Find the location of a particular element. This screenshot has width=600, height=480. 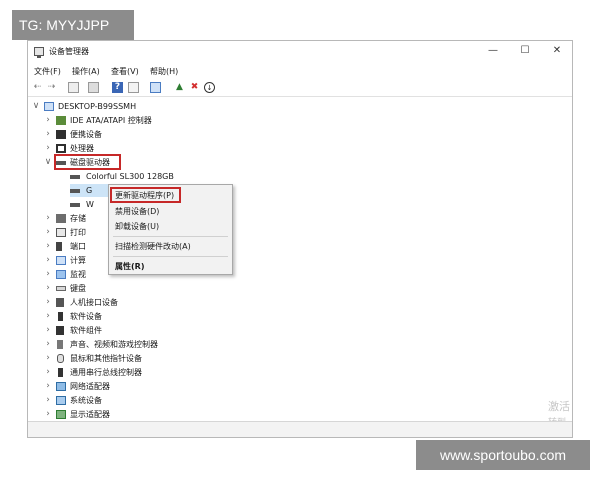

update-driver-icon: ↓ is located at coordinates (209, 87).